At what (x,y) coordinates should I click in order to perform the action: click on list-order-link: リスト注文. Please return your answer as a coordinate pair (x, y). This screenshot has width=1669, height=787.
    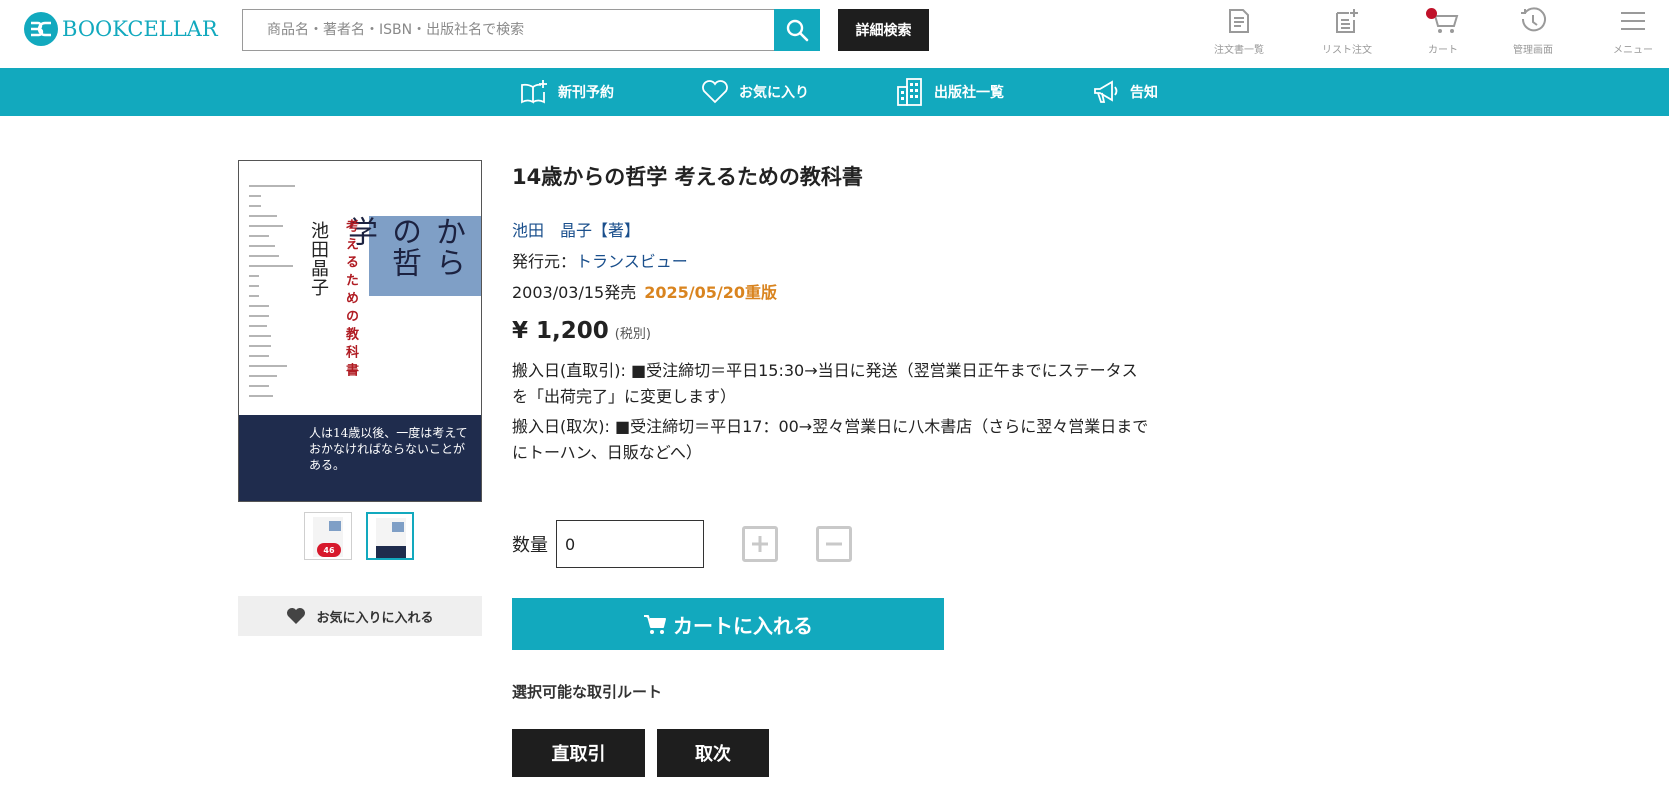
    Looking at the image, I should click on (1347, 31).